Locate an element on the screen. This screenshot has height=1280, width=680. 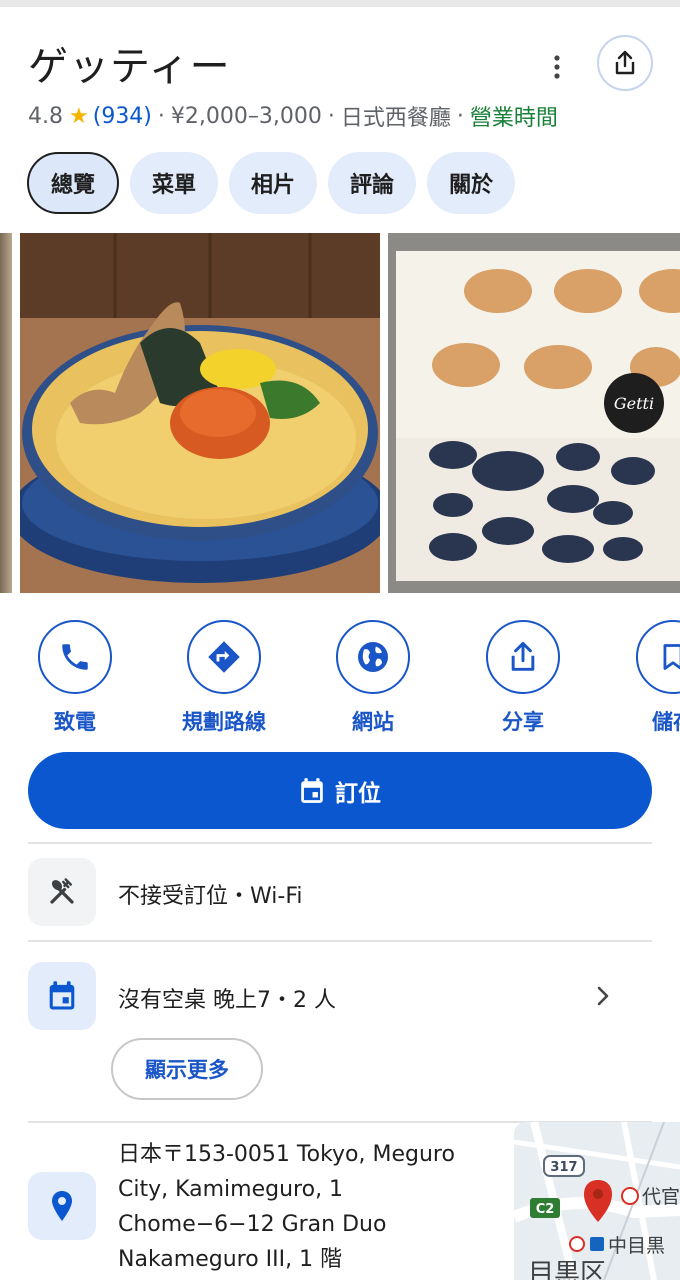
directions-label: 規劃路線 is located at coordinates (224, 722).